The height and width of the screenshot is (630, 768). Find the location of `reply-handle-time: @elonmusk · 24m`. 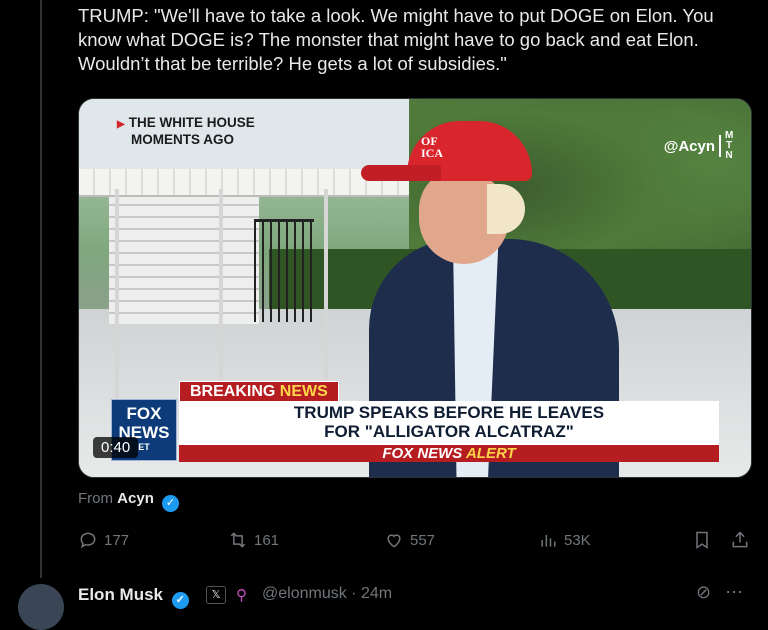

reply-handle-time: @elonmusk · 24m is located at coordinates (327, 593).